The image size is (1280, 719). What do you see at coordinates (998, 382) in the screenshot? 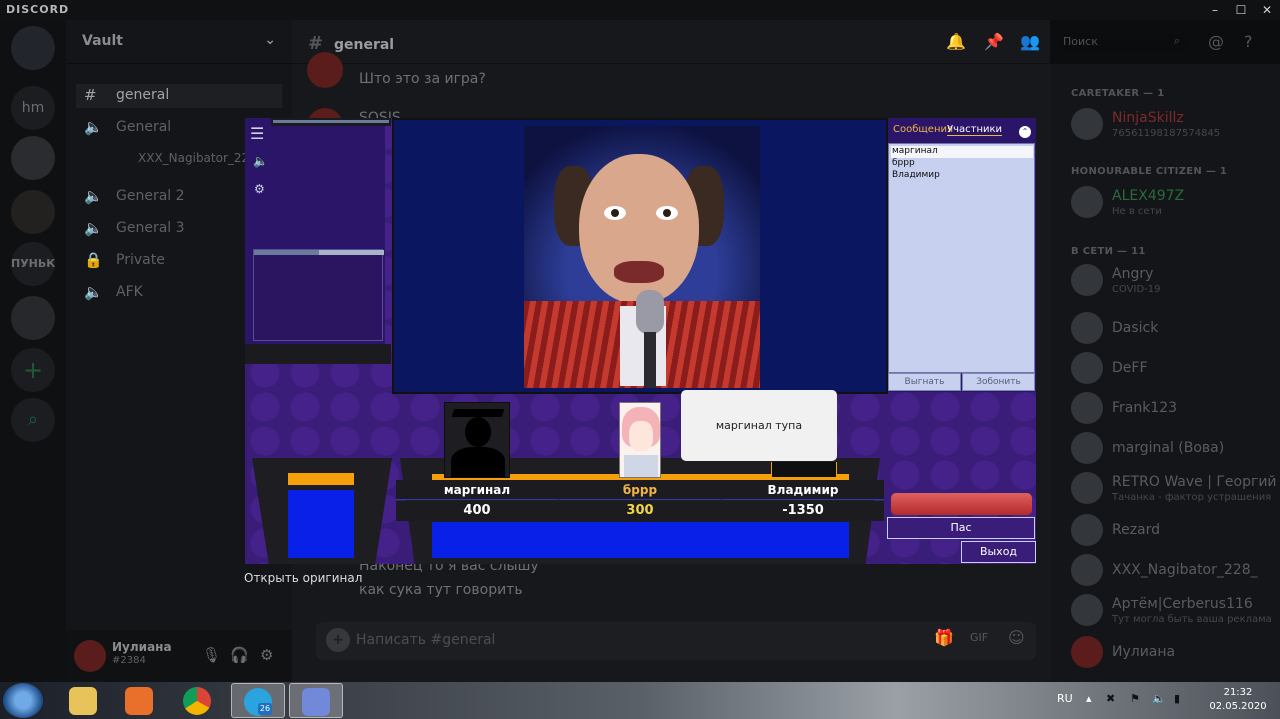
I see `call-button: Зобонить` at bounding box center [998, 382].